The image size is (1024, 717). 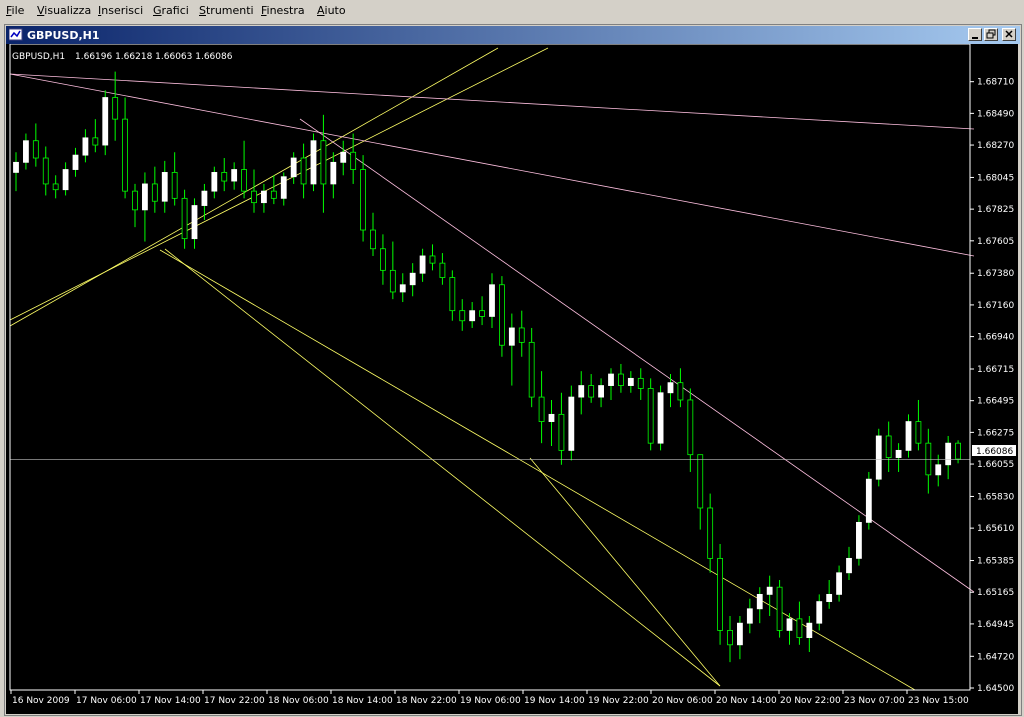 What do you see at coordinates (283, 10) in the screenshot?
I see `menu-finestra: Finestra` at bounding box center [283, 10].